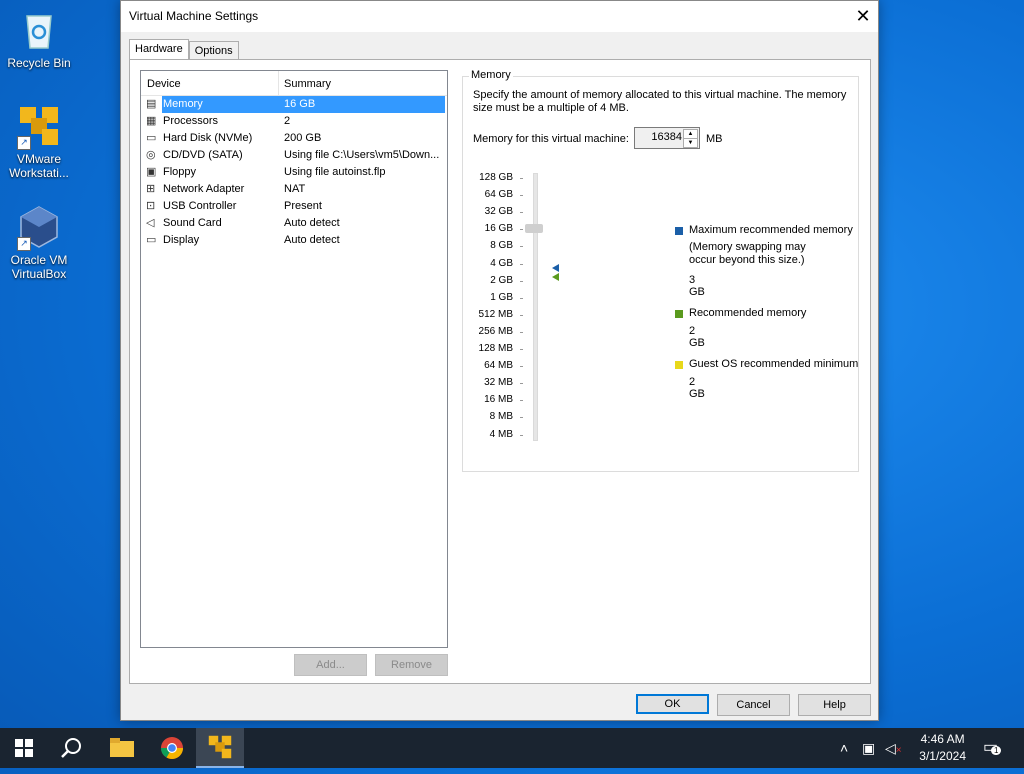  Describe the element at coordinates (498, 400) in the screenshot. I see `scale-label: 16 MB` at that location.